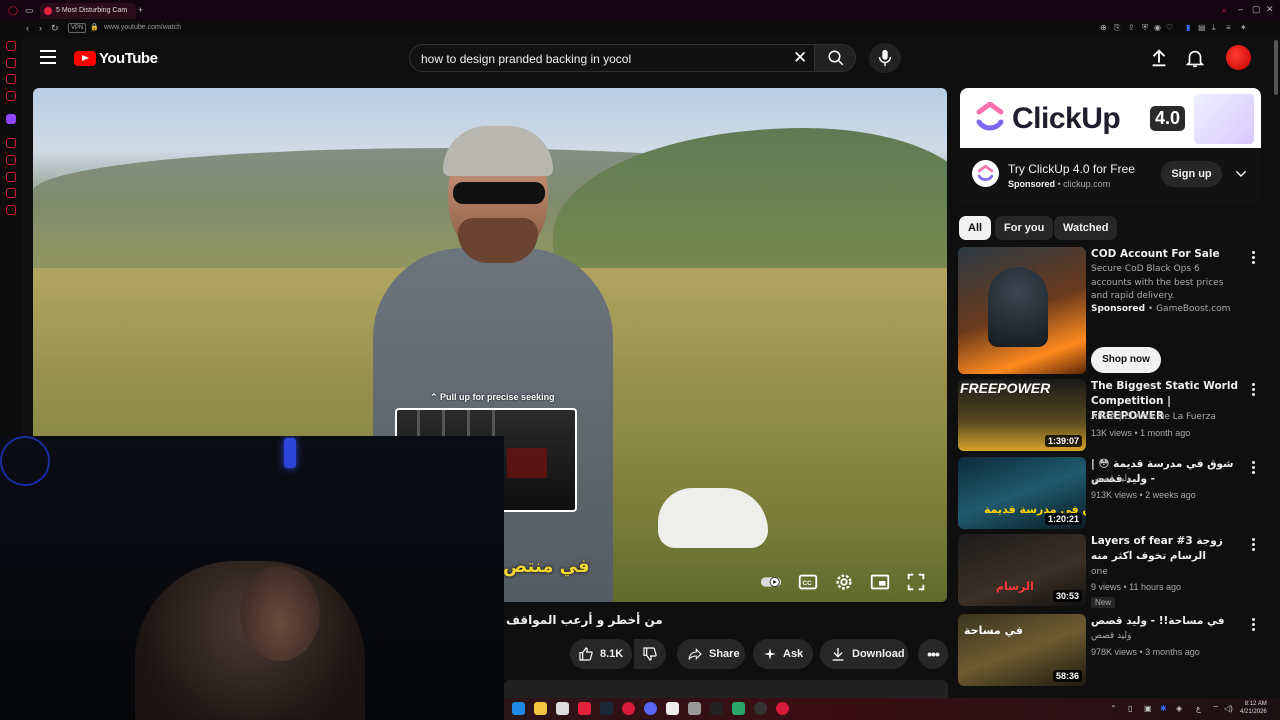 The width and height of the screenshot is (1280, 720). What do you see at coordinates (562, 708) in the screenshot?
I see `taskbar-app-notepad-icon` at bounding box center [562, 708].